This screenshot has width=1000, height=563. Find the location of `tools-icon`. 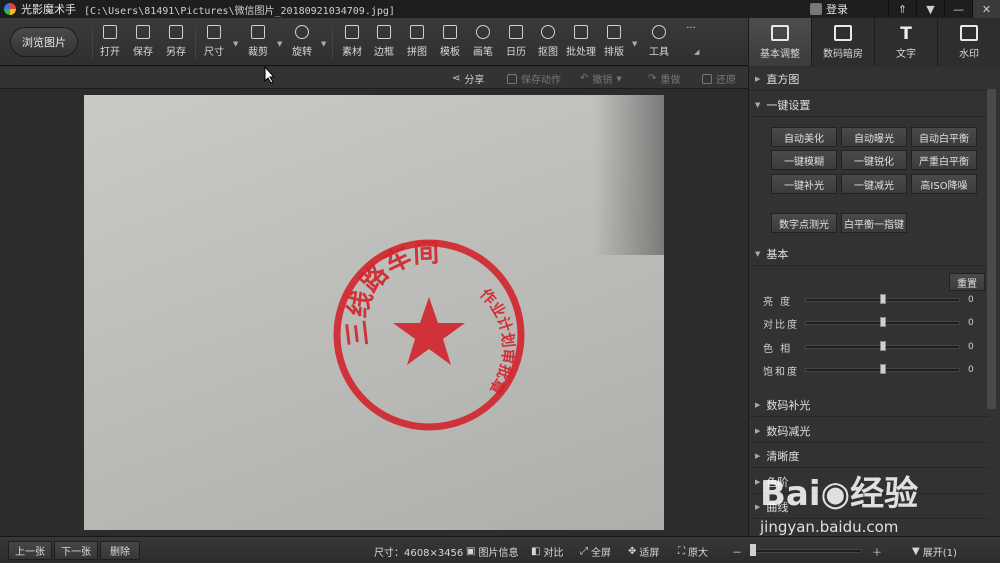

tools-icon is located at coordinates (659, 32).